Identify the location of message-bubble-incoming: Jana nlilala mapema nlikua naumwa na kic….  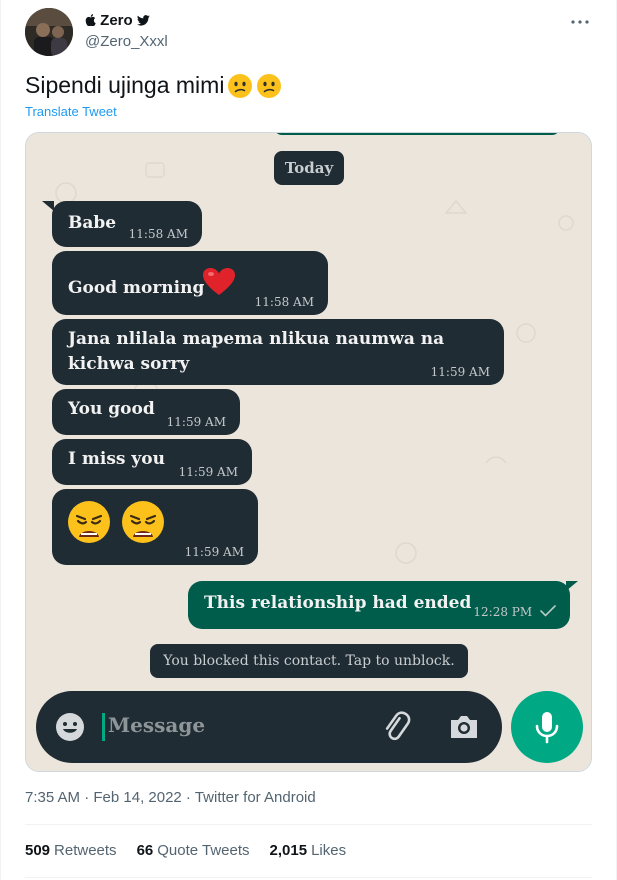
(278, 352).